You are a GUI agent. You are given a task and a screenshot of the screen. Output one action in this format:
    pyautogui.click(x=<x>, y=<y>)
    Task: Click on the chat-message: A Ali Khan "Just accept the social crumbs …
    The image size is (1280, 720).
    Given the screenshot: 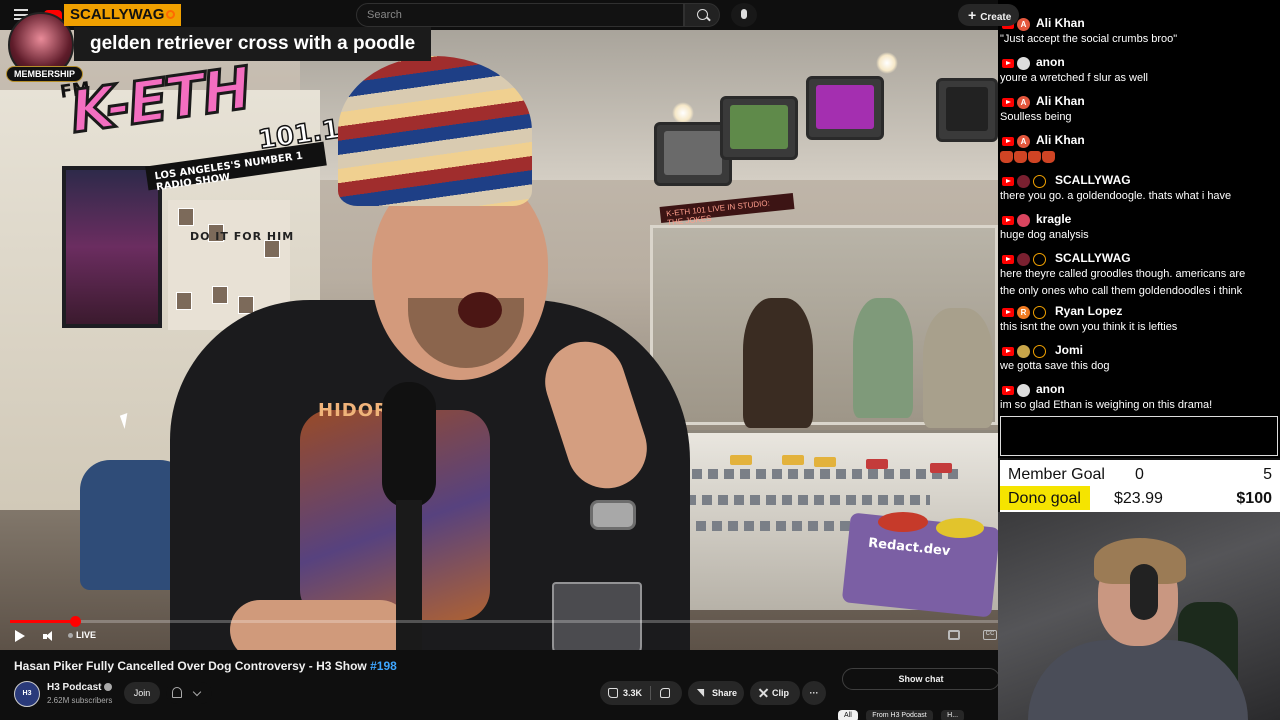 What is the action you would take?
    pyautogui.click(x=1139, y=30)
    